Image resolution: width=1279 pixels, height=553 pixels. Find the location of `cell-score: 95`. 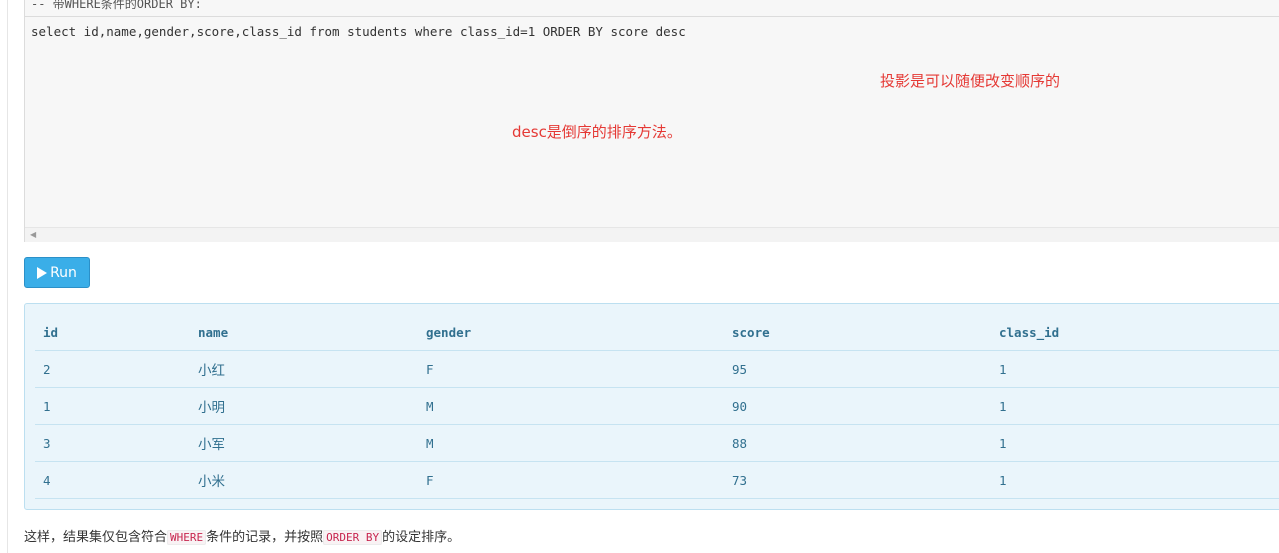

cell-score: 95 is located at coordinates (857, 369).